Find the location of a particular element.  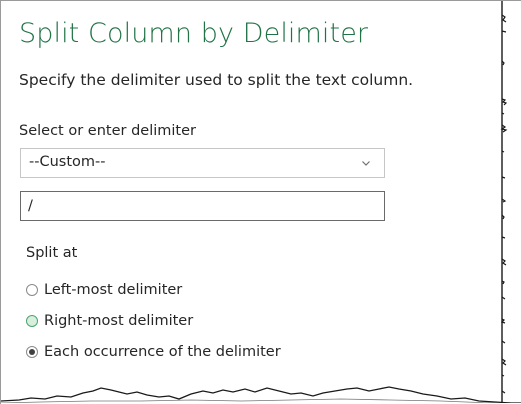

radio-label: Each occurrence of the delimiter is located at coordinates (162, 352).